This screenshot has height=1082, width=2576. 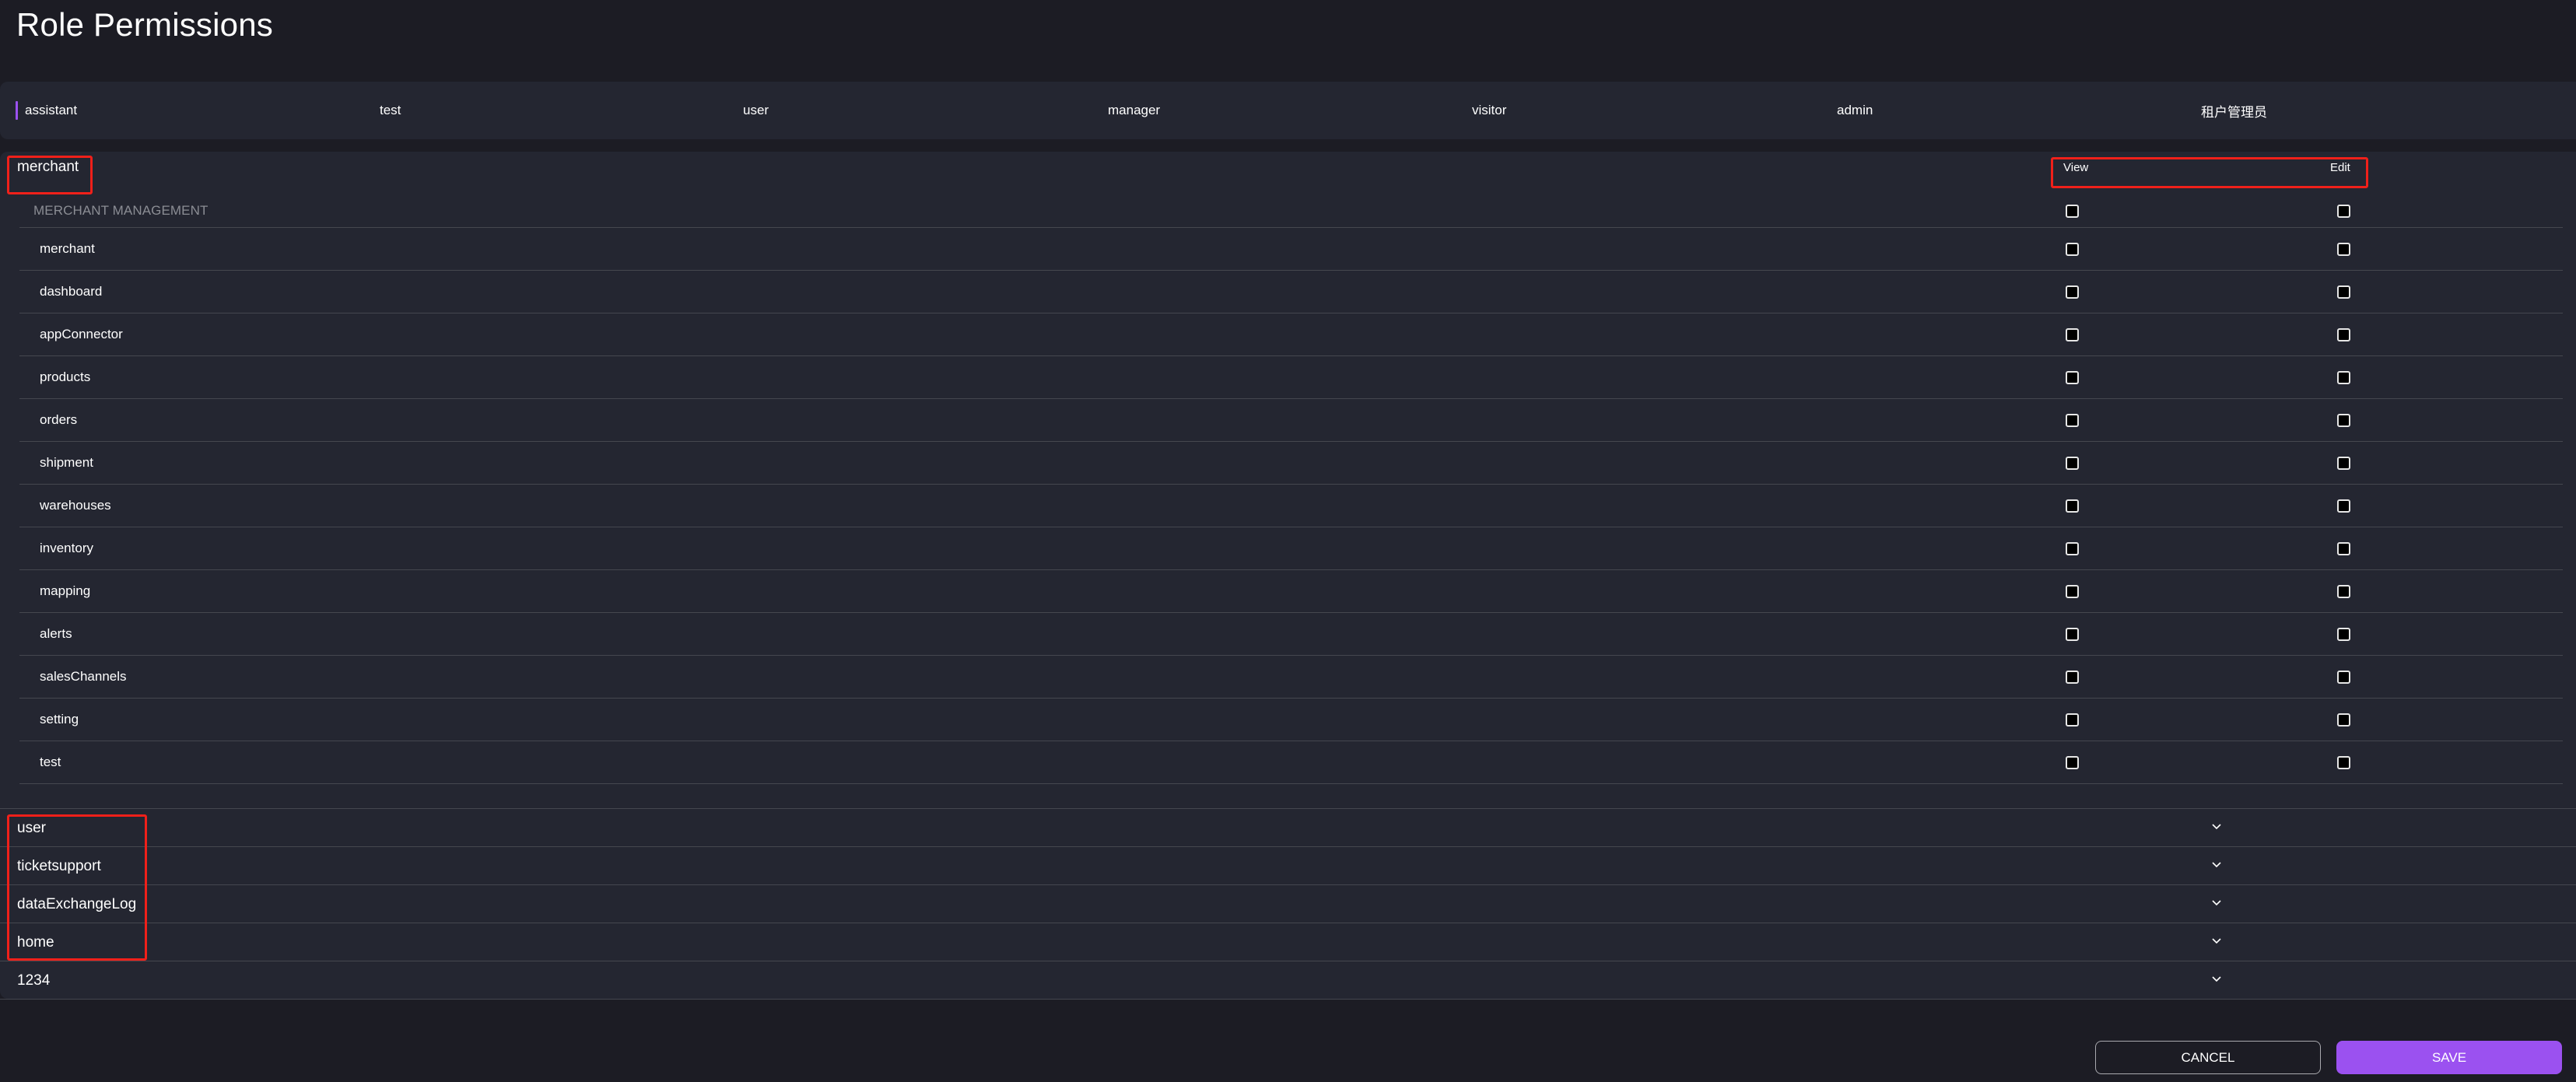 I want to click on permission-row: orders, so click(x=1291, y=421).